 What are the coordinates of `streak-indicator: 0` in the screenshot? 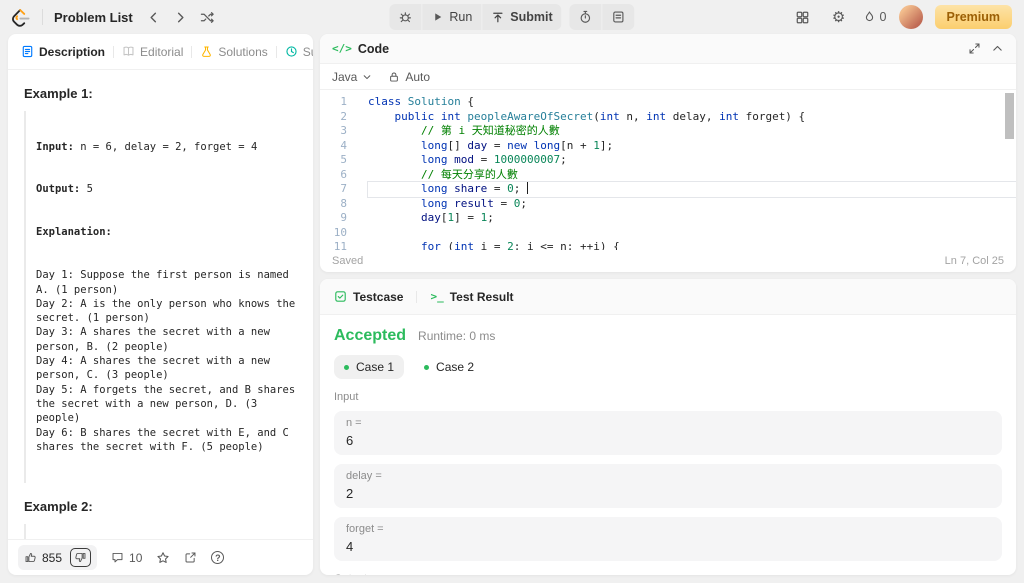 It's located at (875, 17).